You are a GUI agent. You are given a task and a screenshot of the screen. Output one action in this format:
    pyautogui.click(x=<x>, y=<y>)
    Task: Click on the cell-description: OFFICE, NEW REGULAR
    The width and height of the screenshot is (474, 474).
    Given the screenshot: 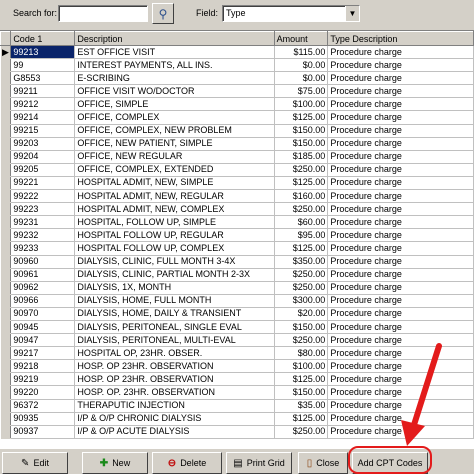 What is the action you would take?
    pyautogui.click(x=174, y=157)
    